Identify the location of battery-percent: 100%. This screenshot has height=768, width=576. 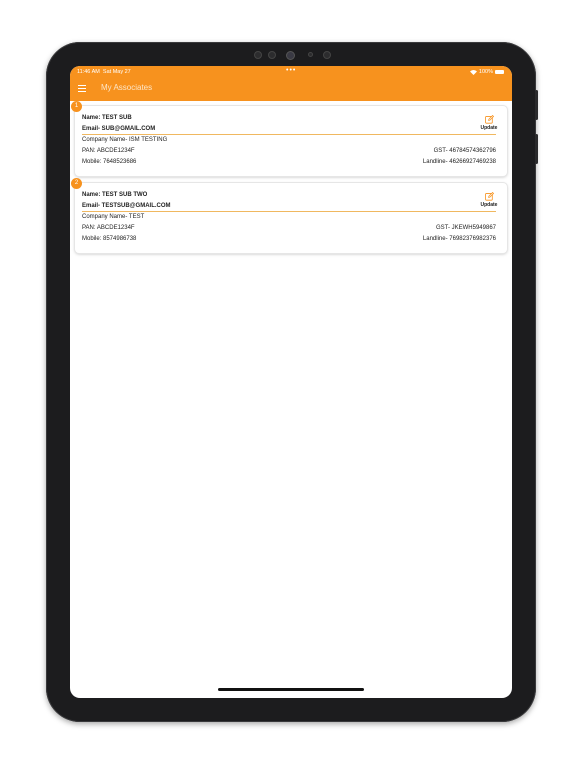
(485, 72).